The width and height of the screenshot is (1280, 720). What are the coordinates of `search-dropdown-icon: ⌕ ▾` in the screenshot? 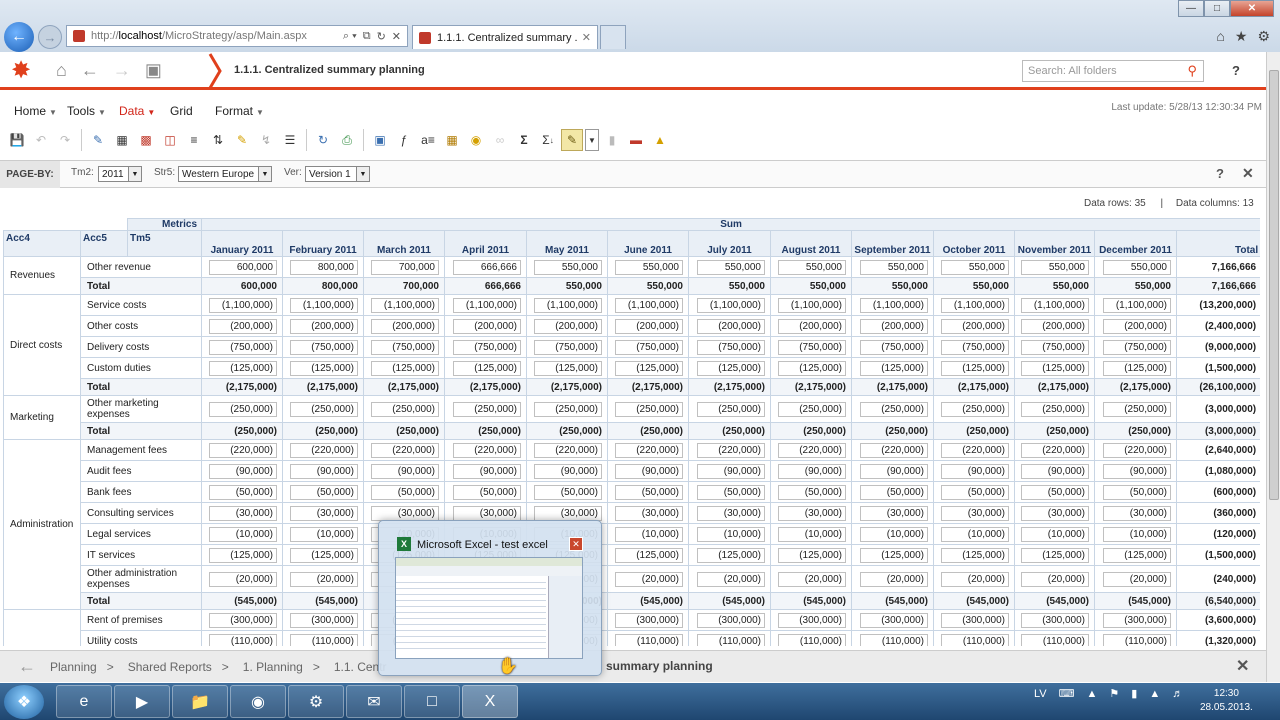 It's located at (350, 36).